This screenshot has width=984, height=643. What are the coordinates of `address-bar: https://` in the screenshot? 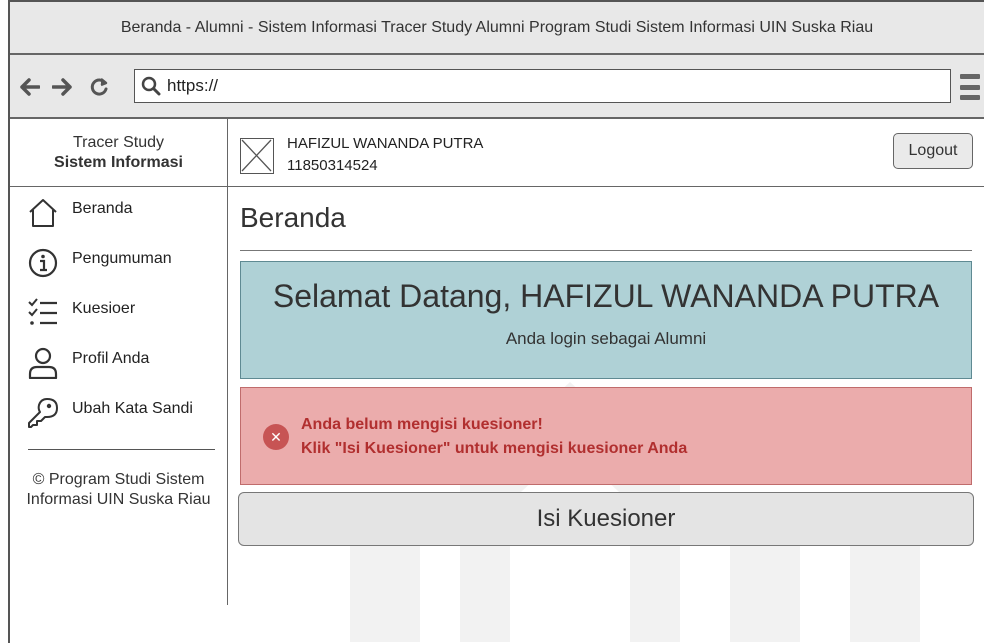 It's located at (497, 87).